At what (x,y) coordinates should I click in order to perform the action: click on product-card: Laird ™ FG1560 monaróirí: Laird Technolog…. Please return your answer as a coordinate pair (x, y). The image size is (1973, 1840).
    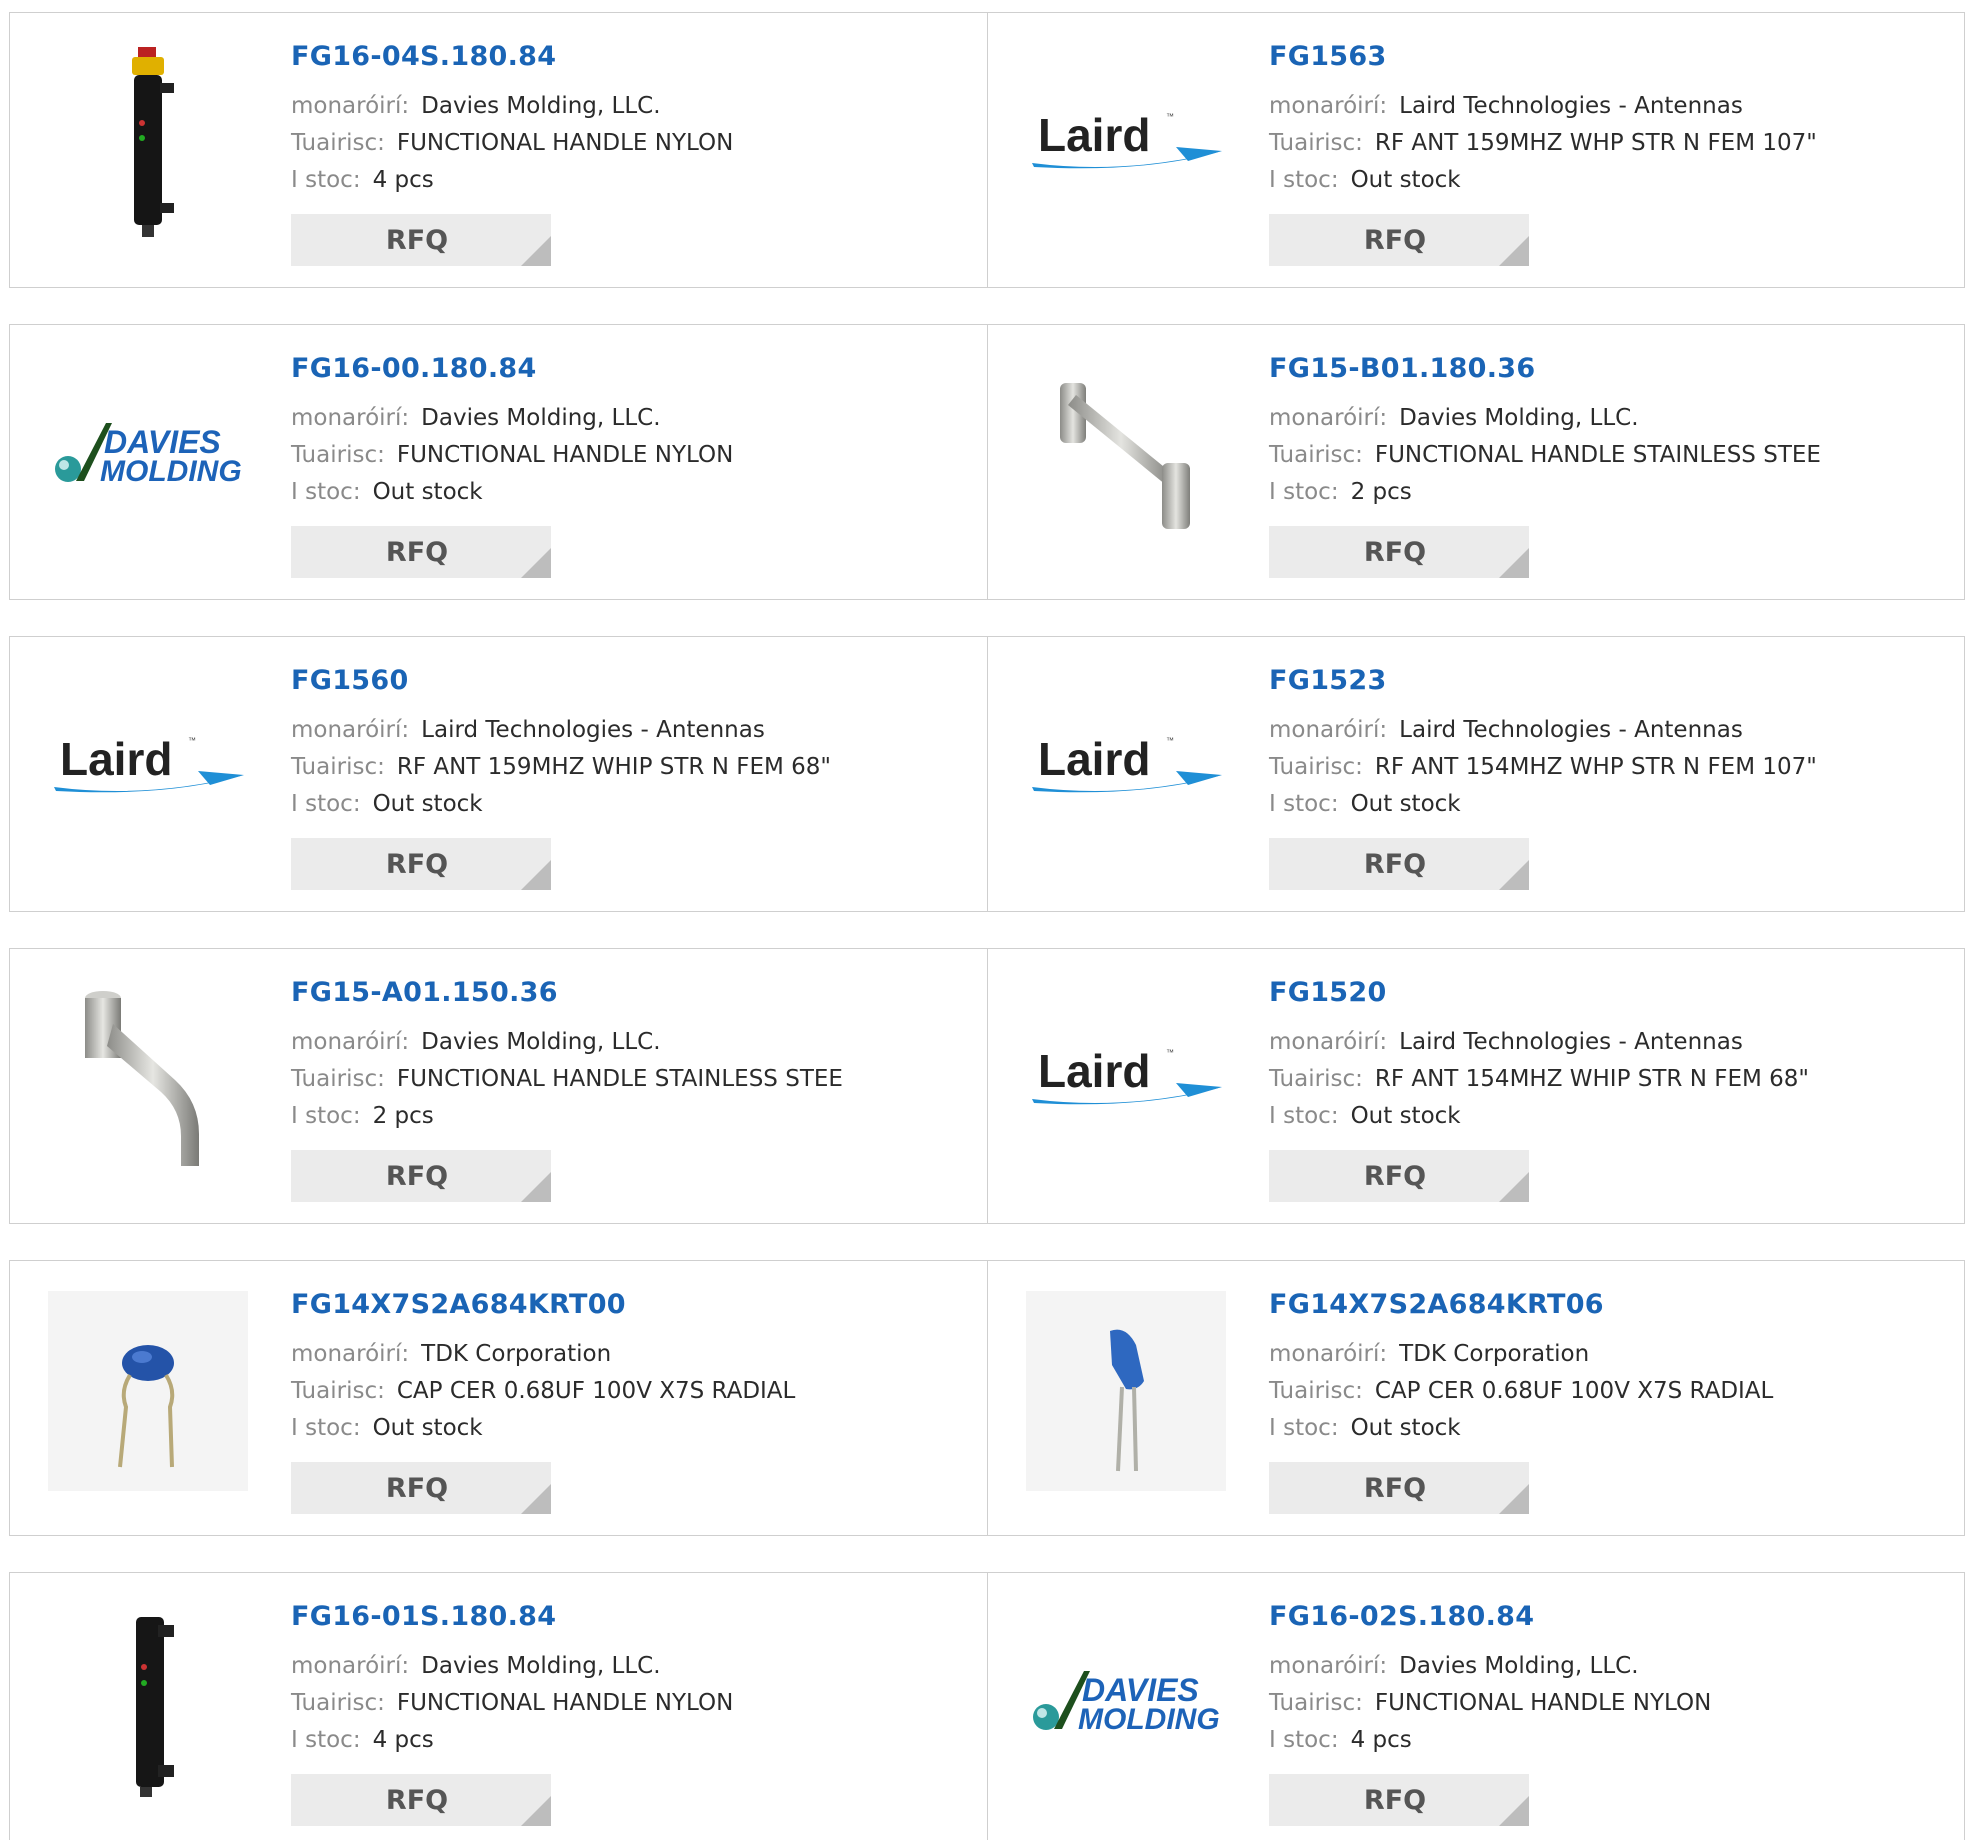
    Looking at the image, I should click on (498, 774).